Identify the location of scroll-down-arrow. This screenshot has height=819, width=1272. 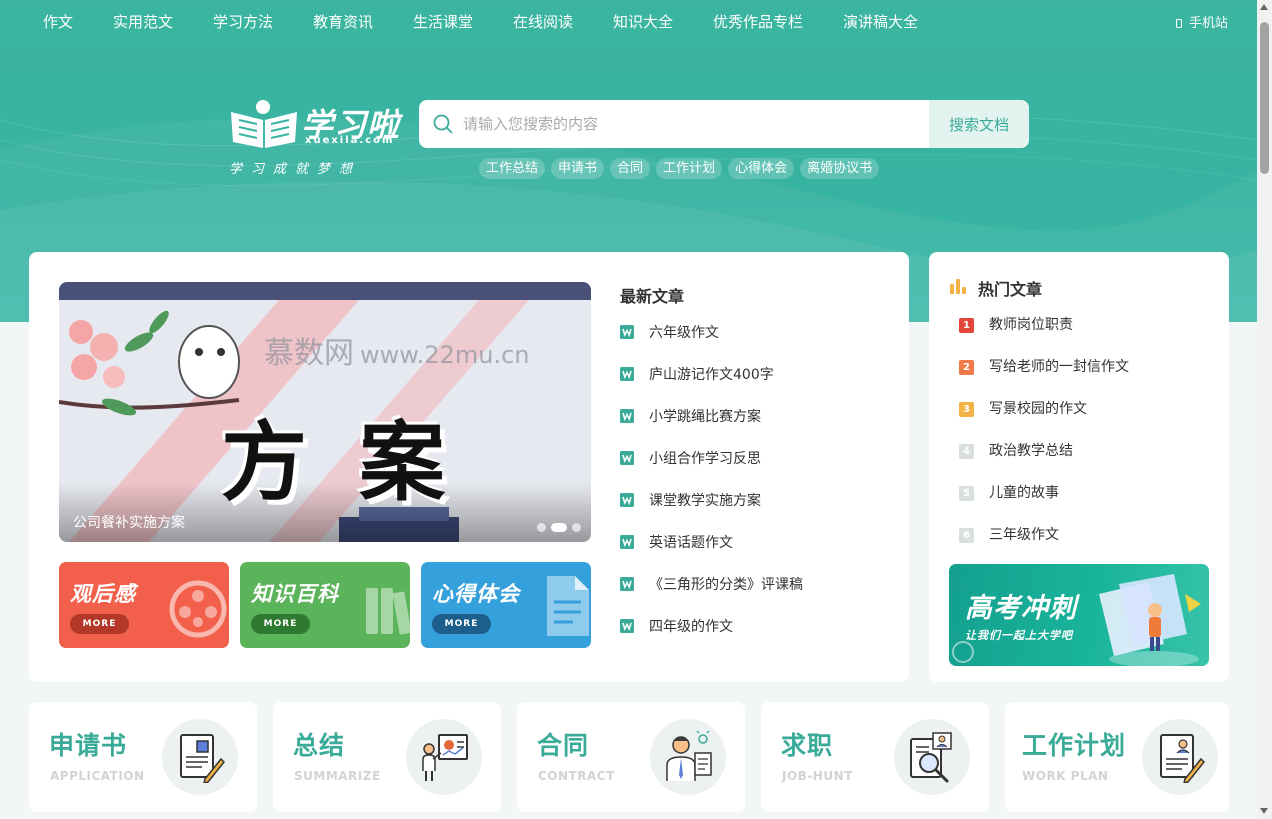
(1264, 811).